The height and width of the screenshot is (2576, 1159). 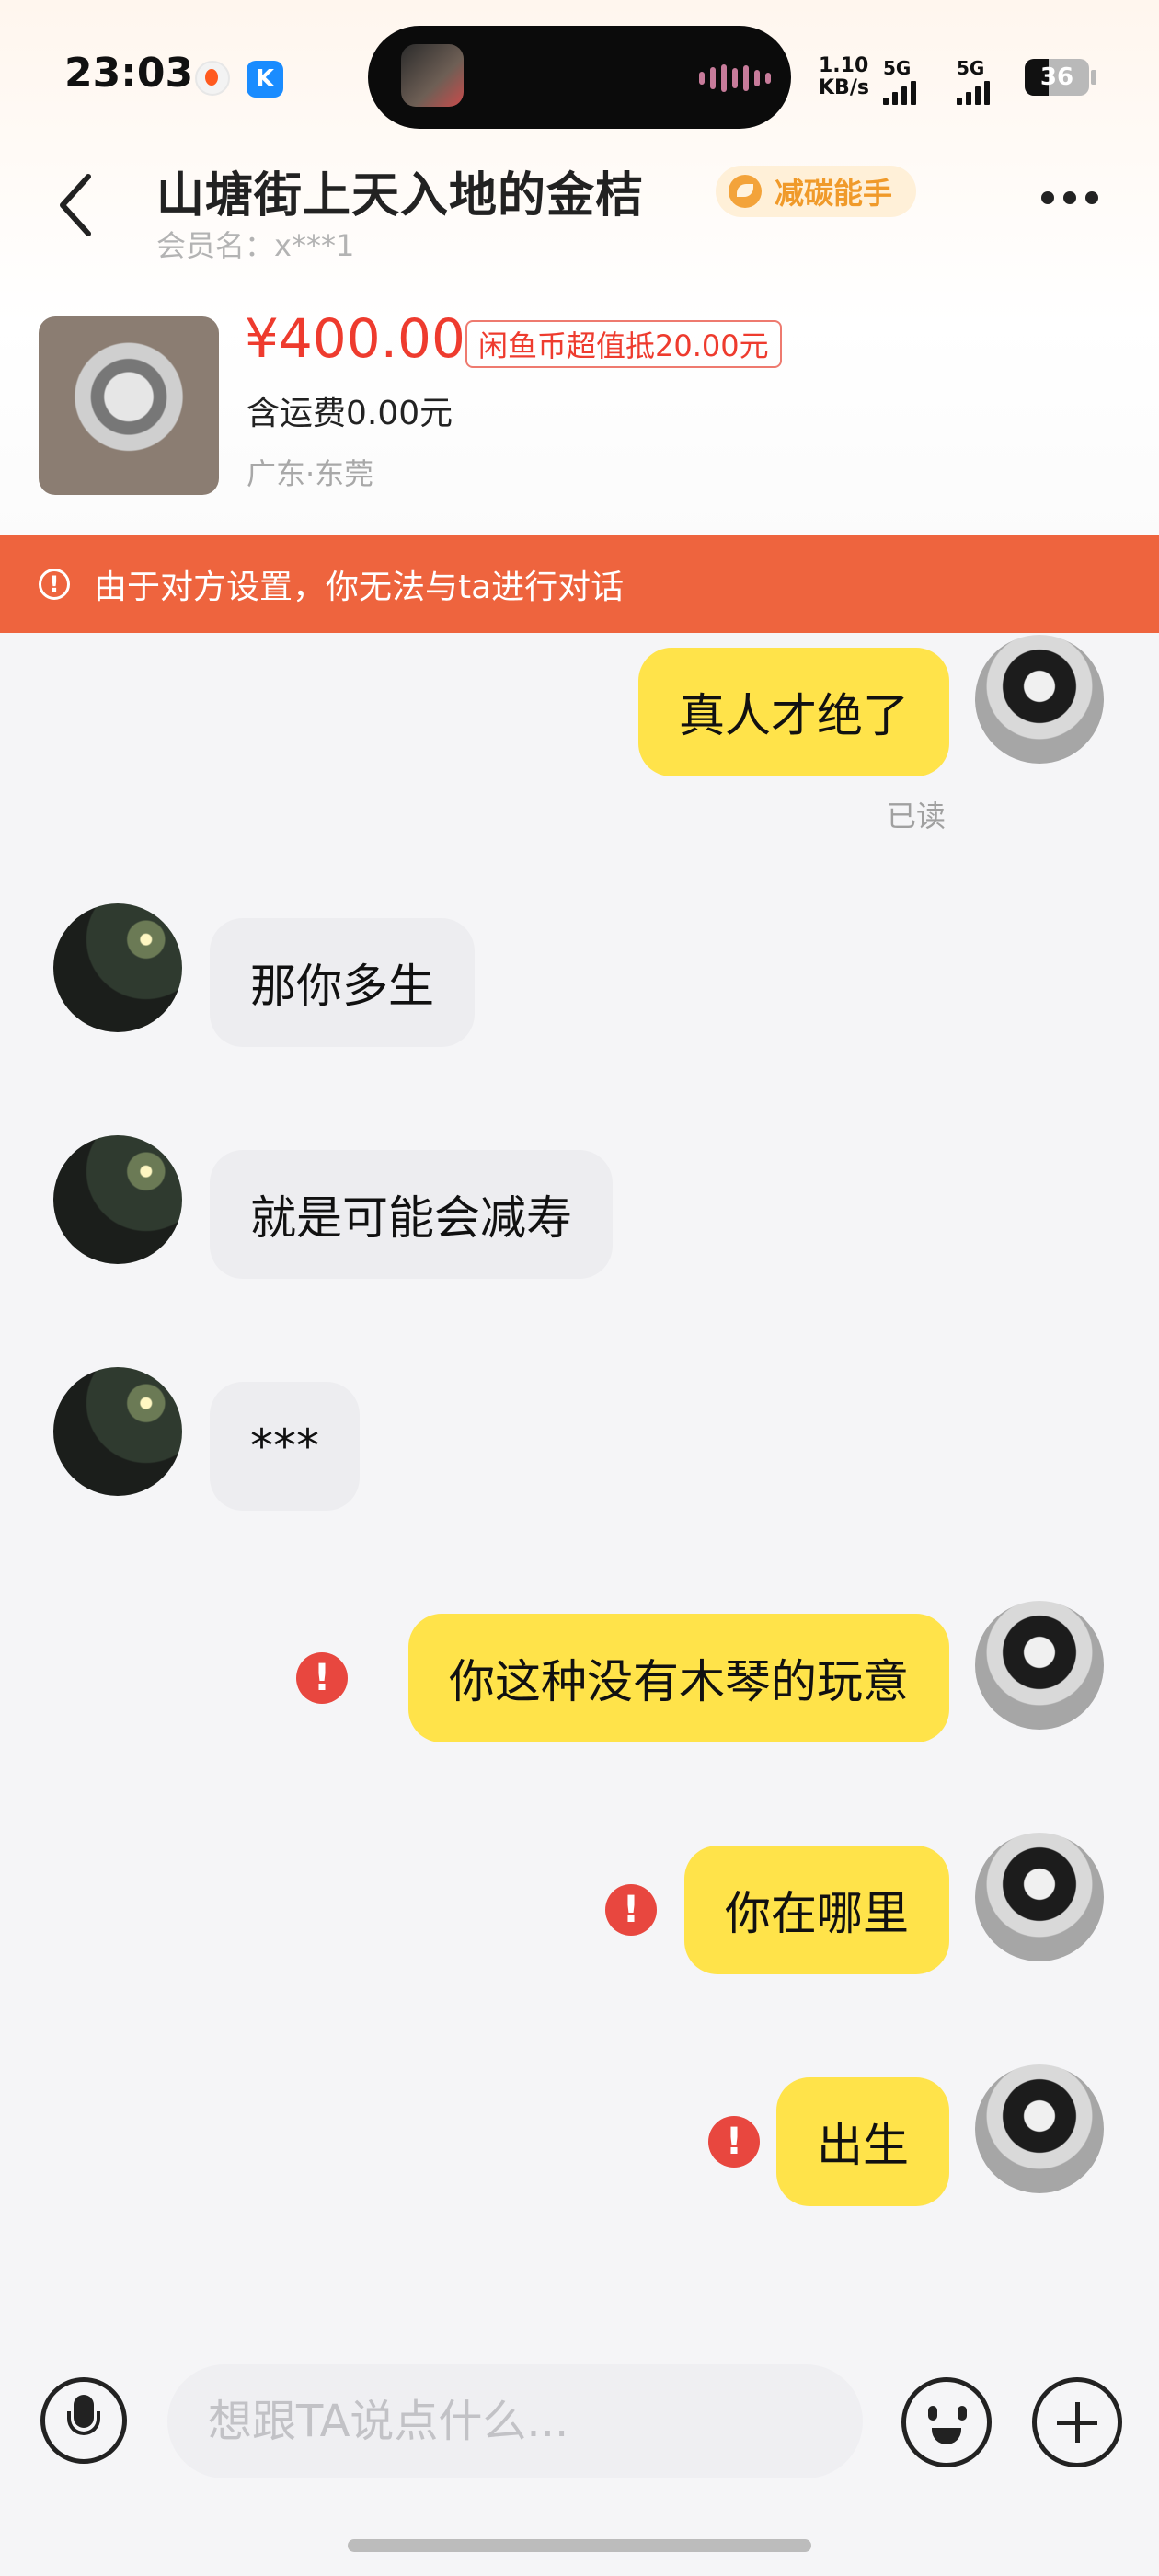 What do you see at coordinates (678, 1678) in the screenshot?
I see `message-bubble-sent: 你这种没有木琴的玩意` at bounding box center [678, 1678].